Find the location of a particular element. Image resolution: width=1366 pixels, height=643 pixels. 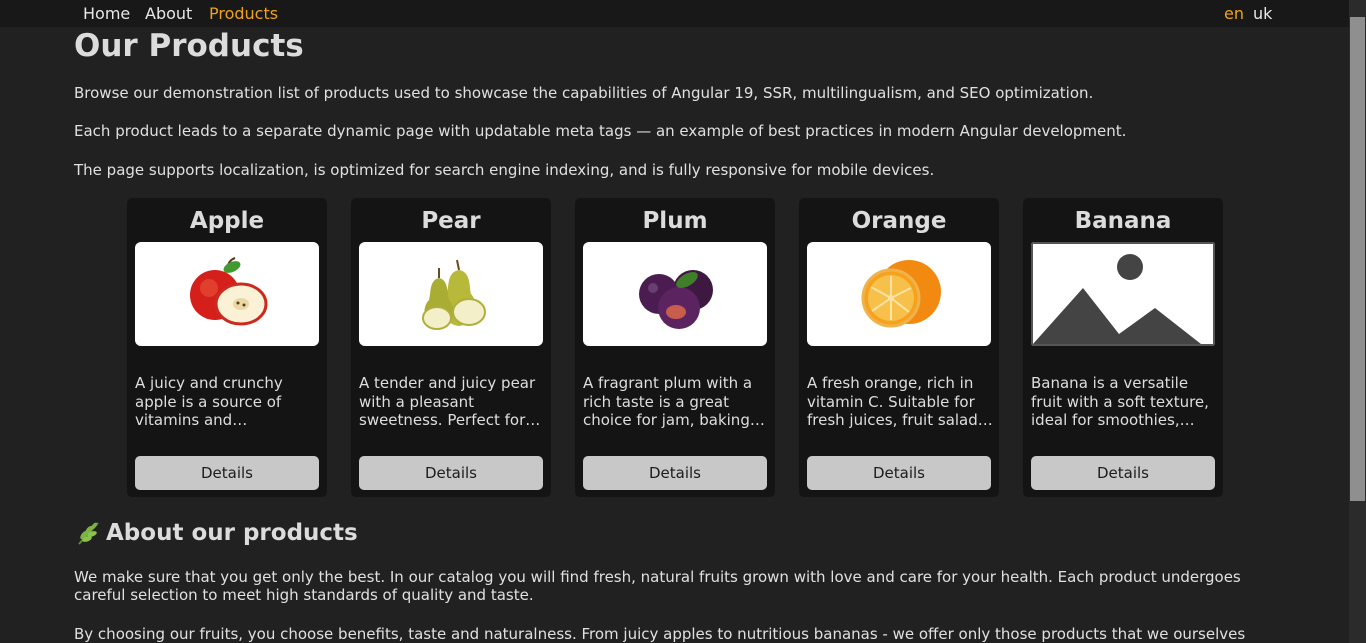

page-title: Our Products is located at coordinates (189, 46).